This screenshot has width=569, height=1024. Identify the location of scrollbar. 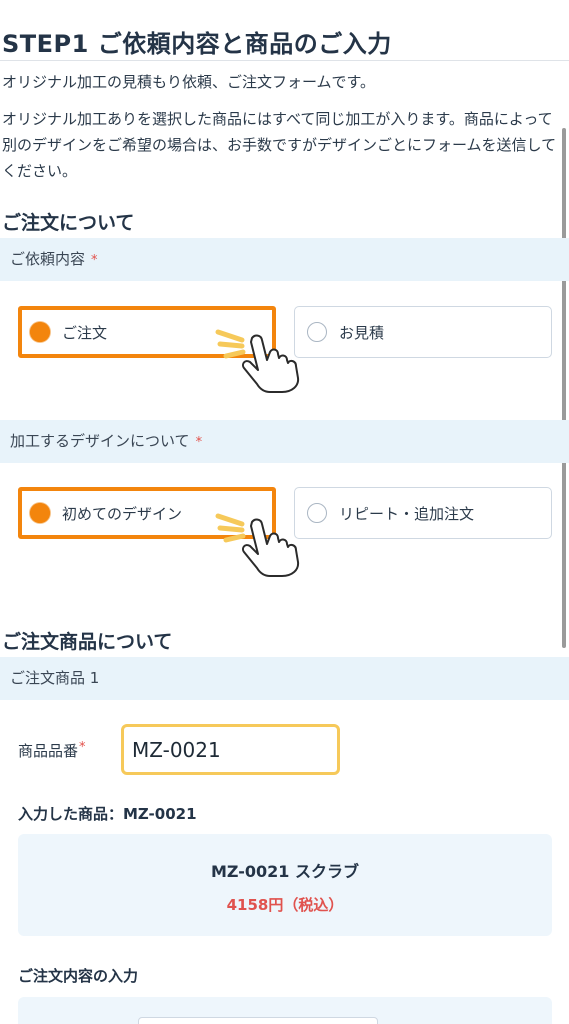
(564, 388).